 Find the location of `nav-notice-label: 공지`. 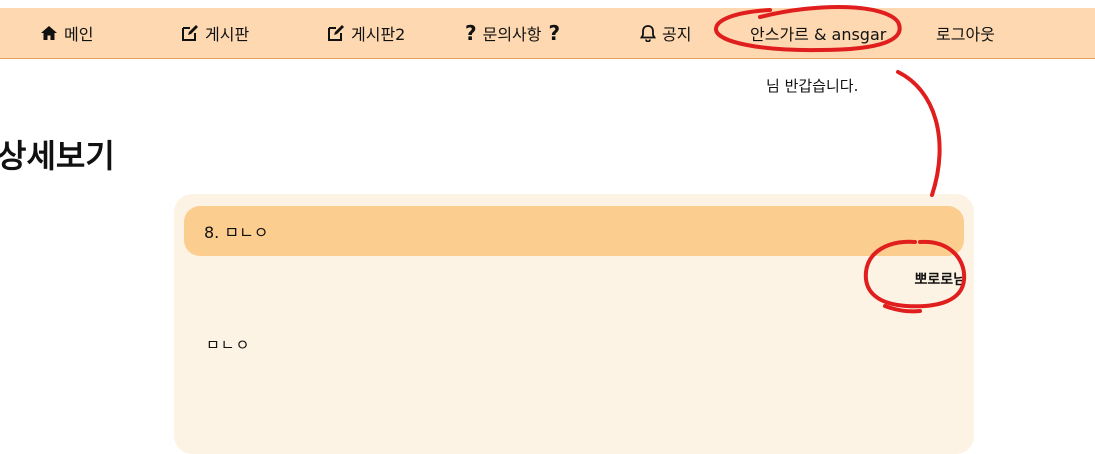

nav-notice-label: 공지 is located at coordinates (677, 34).